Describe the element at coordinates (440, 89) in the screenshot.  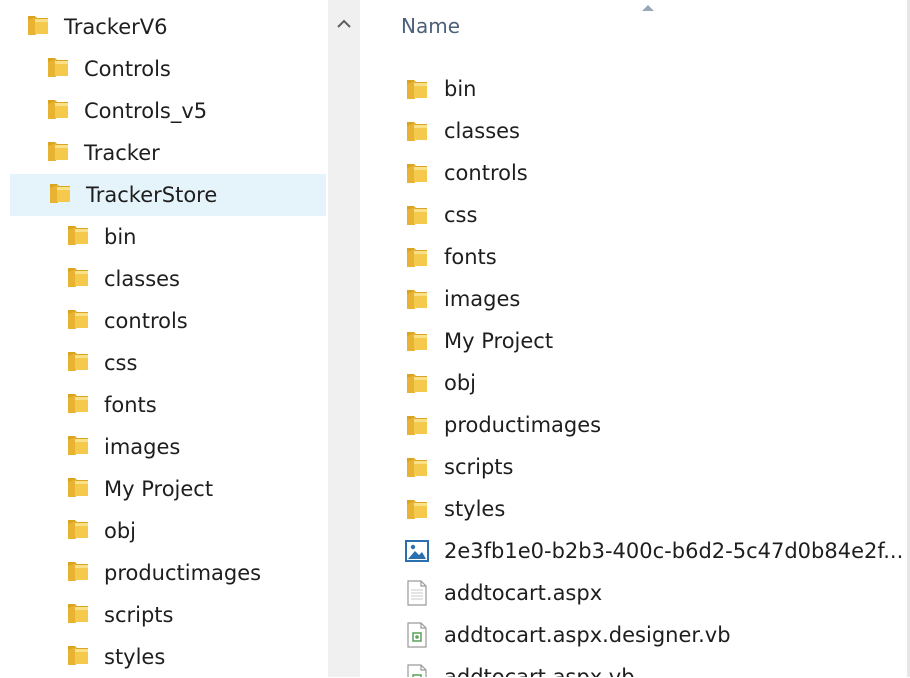
I see `file-list-item: bin` at that location.